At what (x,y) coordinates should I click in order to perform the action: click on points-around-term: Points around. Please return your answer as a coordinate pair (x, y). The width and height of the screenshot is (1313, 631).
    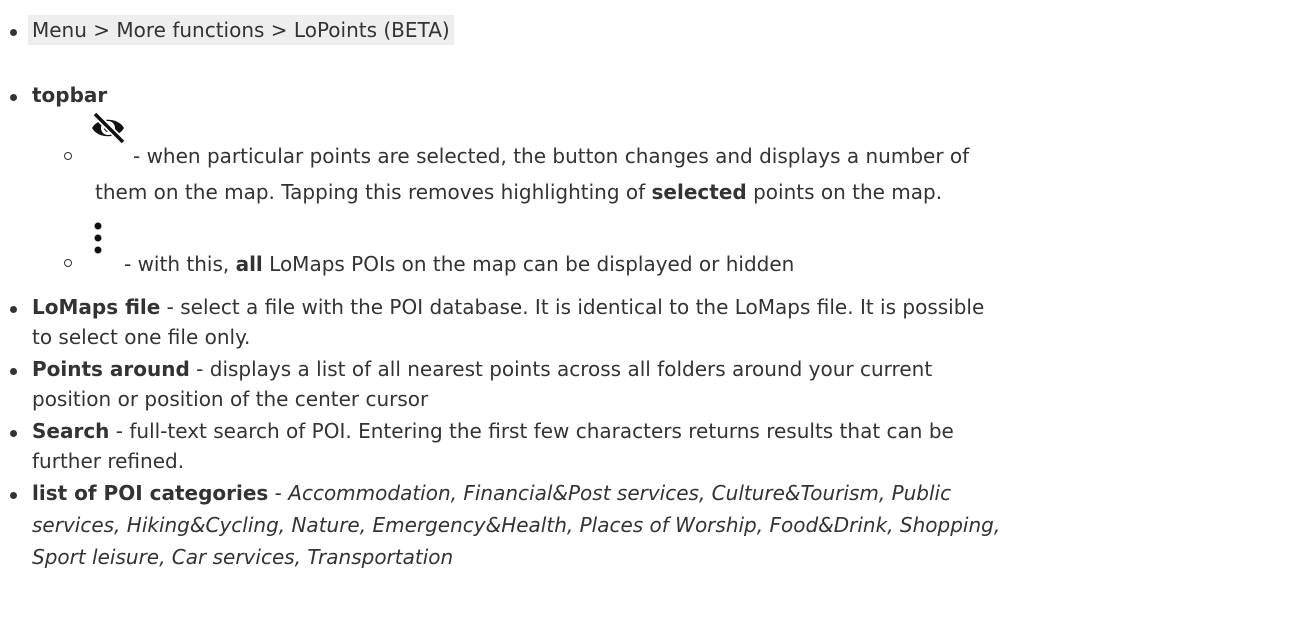
    Looking at the image, I should click on (111, 369).